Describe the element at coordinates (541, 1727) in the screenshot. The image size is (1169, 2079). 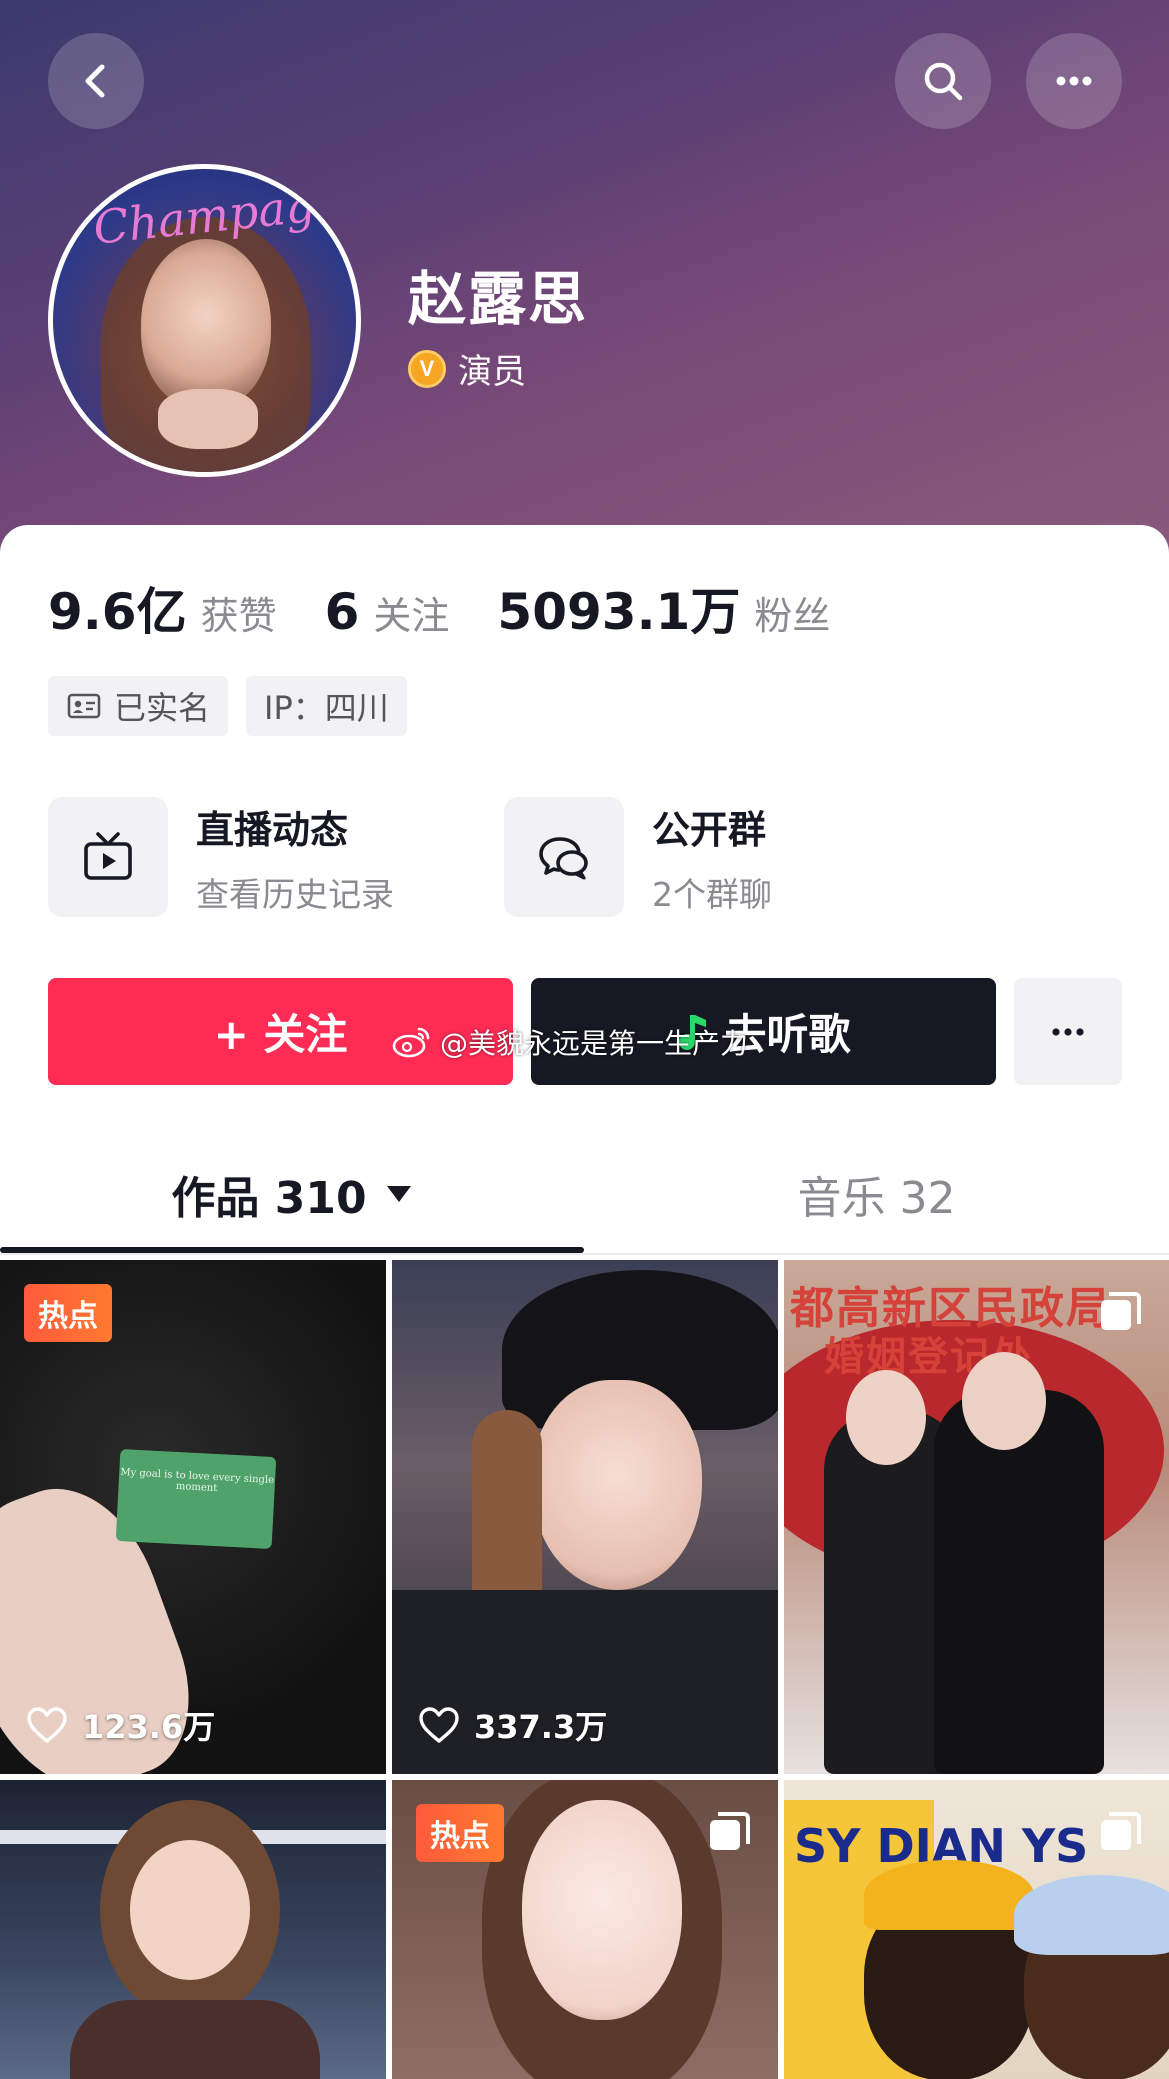
I see `like-count: 337.3万` at that location.